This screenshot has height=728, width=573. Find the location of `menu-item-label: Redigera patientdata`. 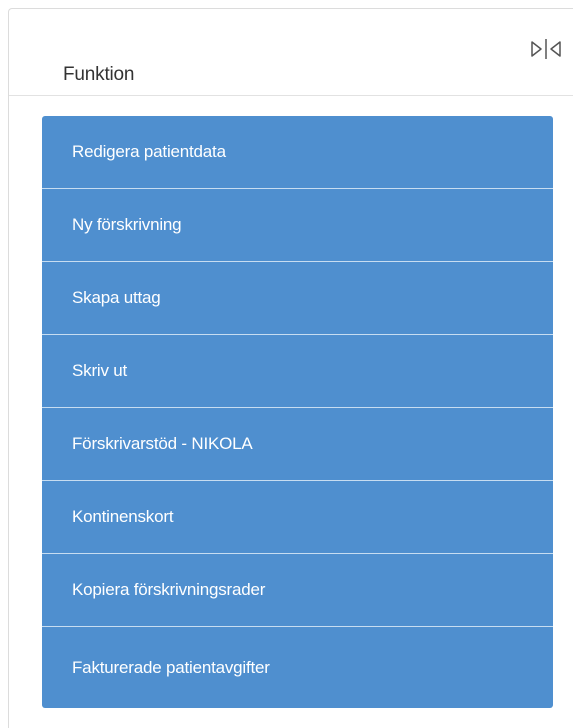

menu-item-label: Redigera patientdata is located at coordinates (149, 151).